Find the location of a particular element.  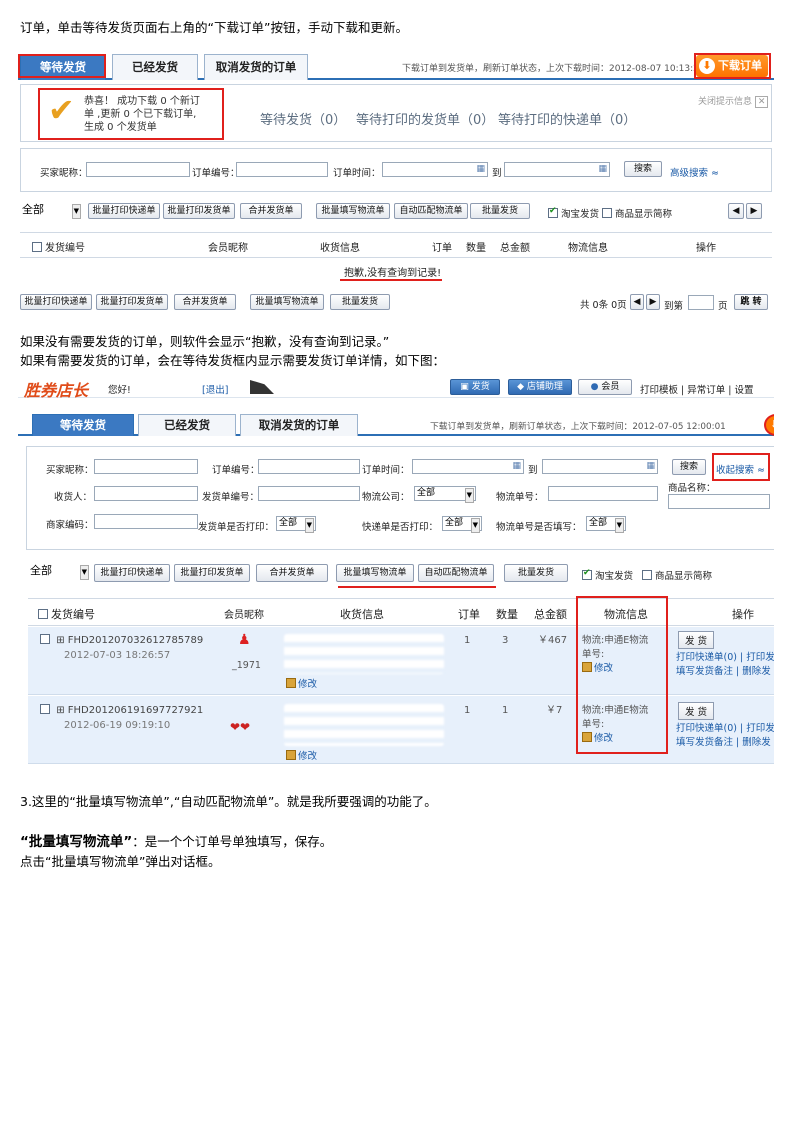

label-logistics-co: 物流公司： is located at coordinates (386, 497).